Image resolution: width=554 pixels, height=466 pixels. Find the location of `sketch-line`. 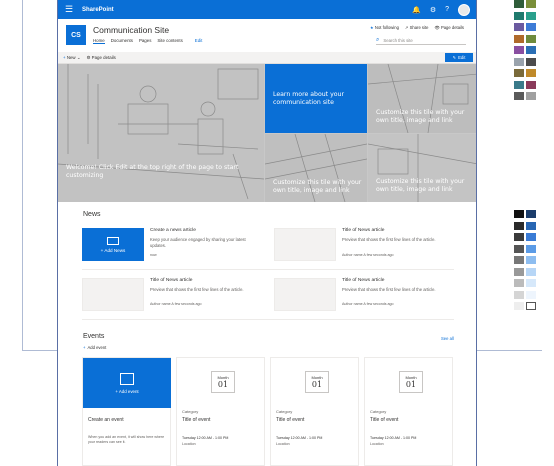

sketch-line is located at coordinates (22, 175).